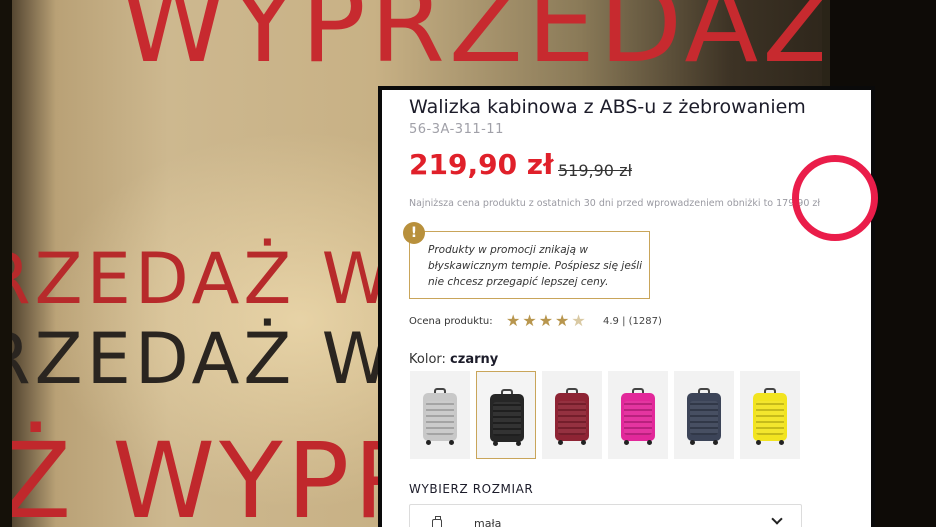 Image resolution: width=936 pixels, height=527 pixels. I want to click on current-price: 219,90 zł, so click(481, 164).